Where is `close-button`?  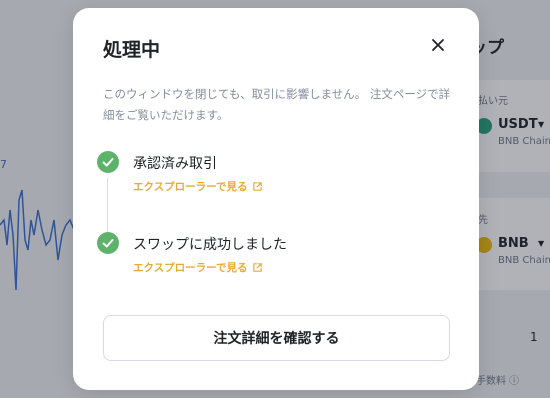 close-button is located at coordinates (438, 45).